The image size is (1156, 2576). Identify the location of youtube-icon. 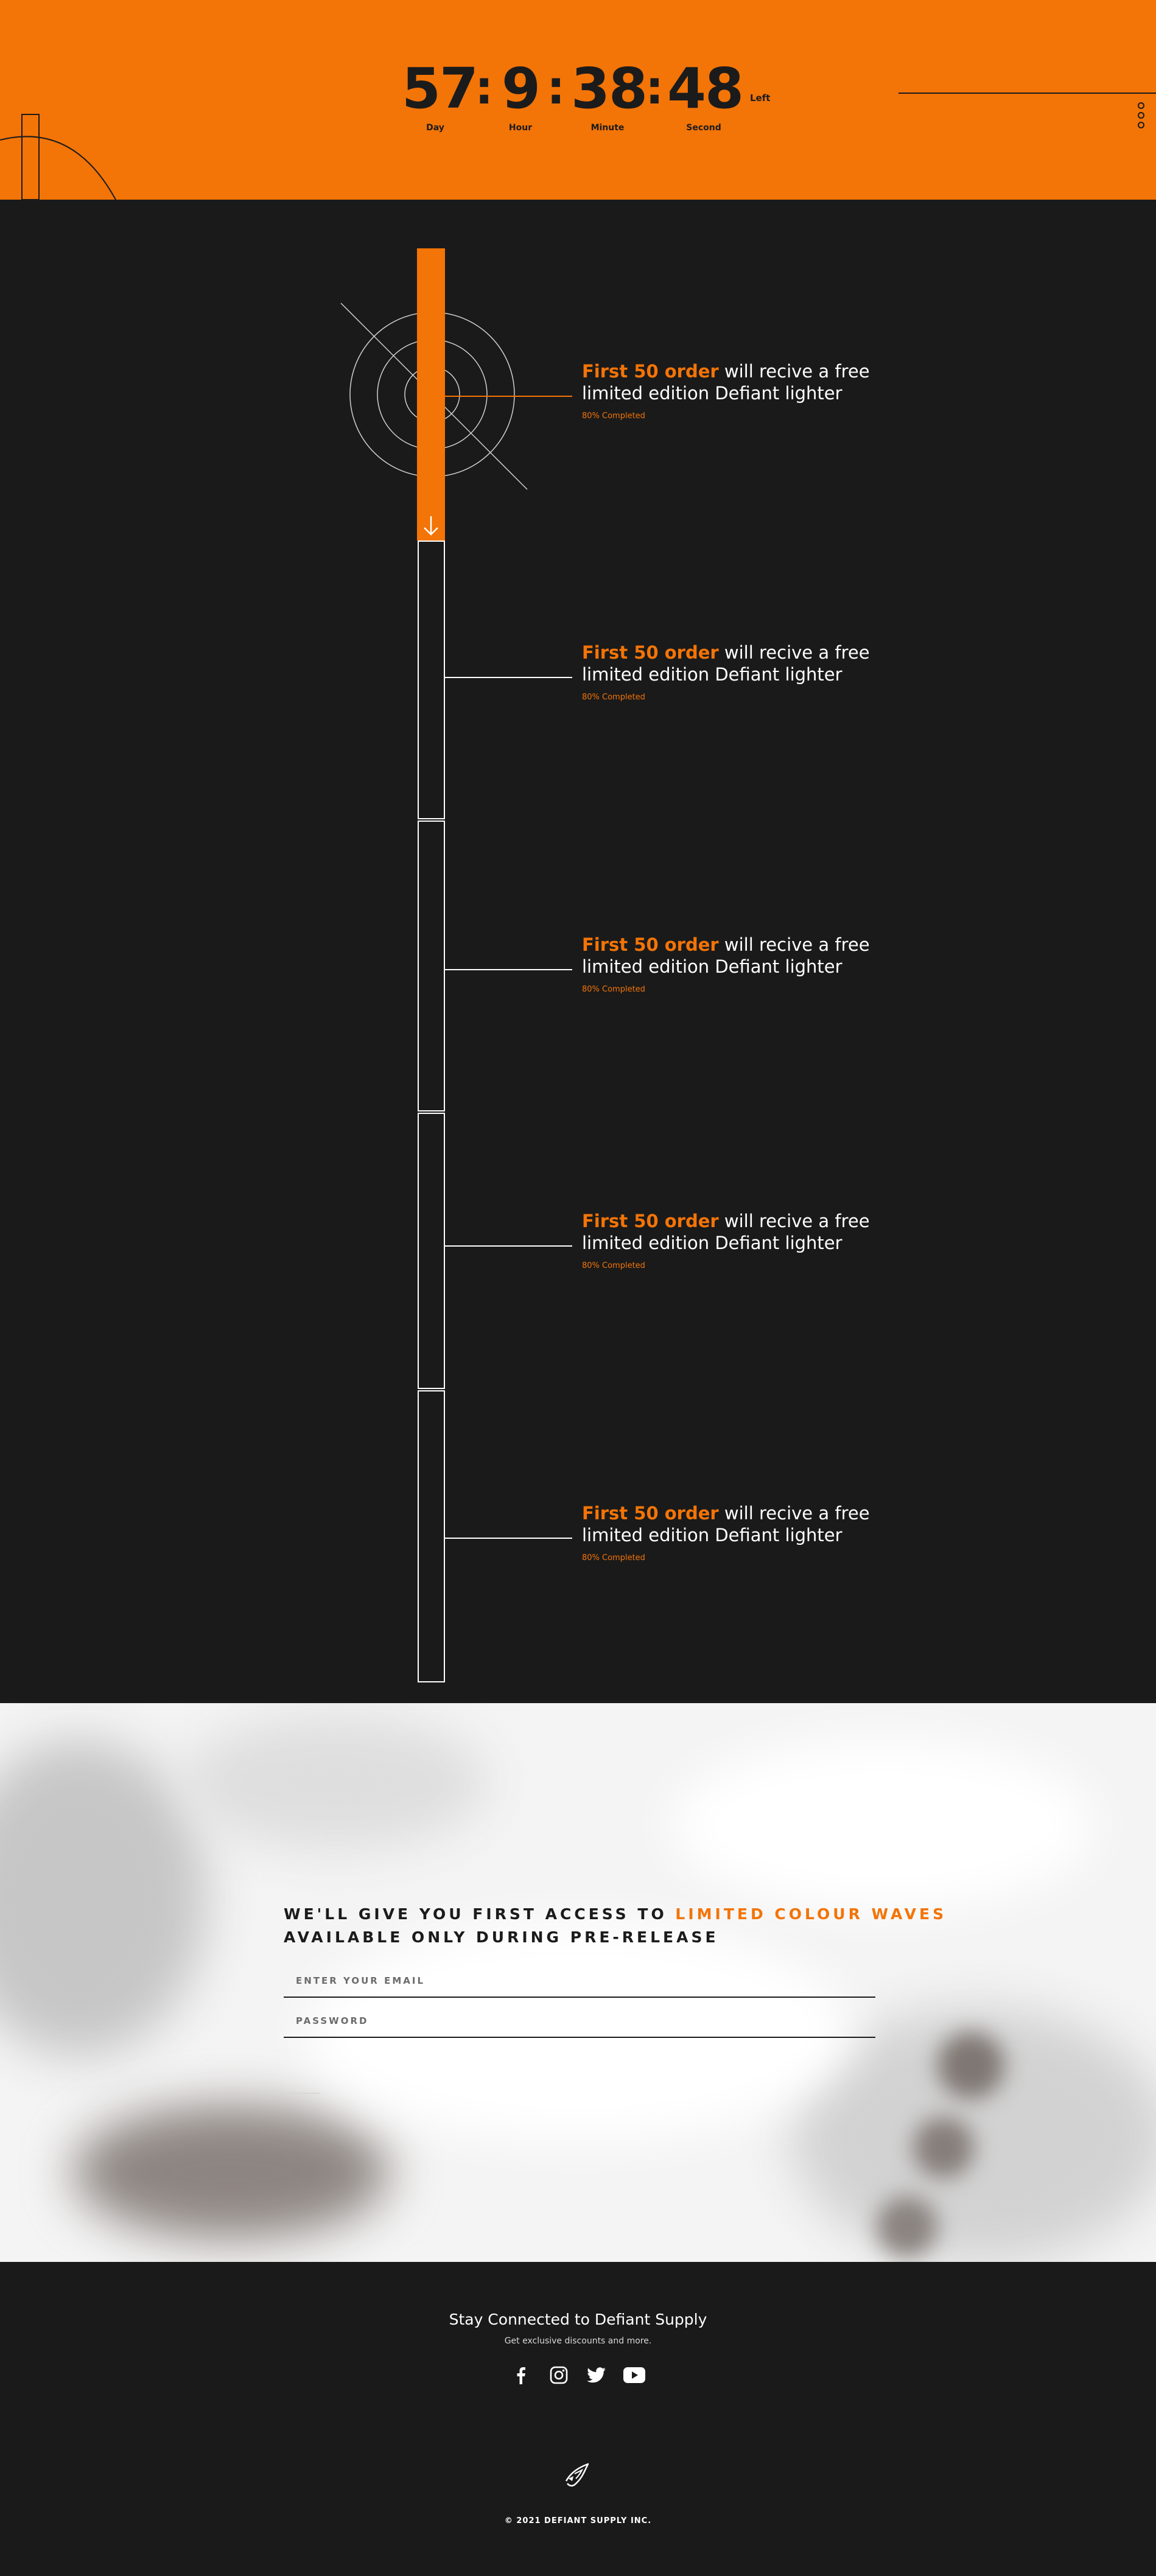
(634, 2375).